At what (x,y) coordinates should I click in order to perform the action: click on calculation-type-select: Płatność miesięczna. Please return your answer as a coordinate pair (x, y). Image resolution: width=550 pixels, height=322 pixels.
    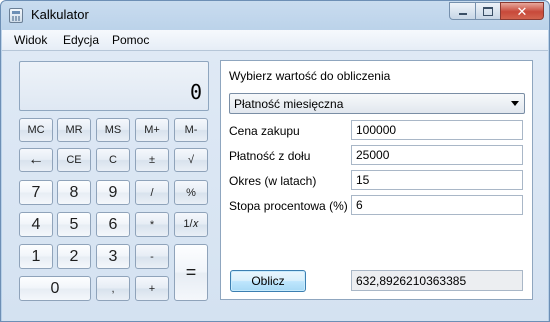
    Looking at the image, I should click on (377, 103).